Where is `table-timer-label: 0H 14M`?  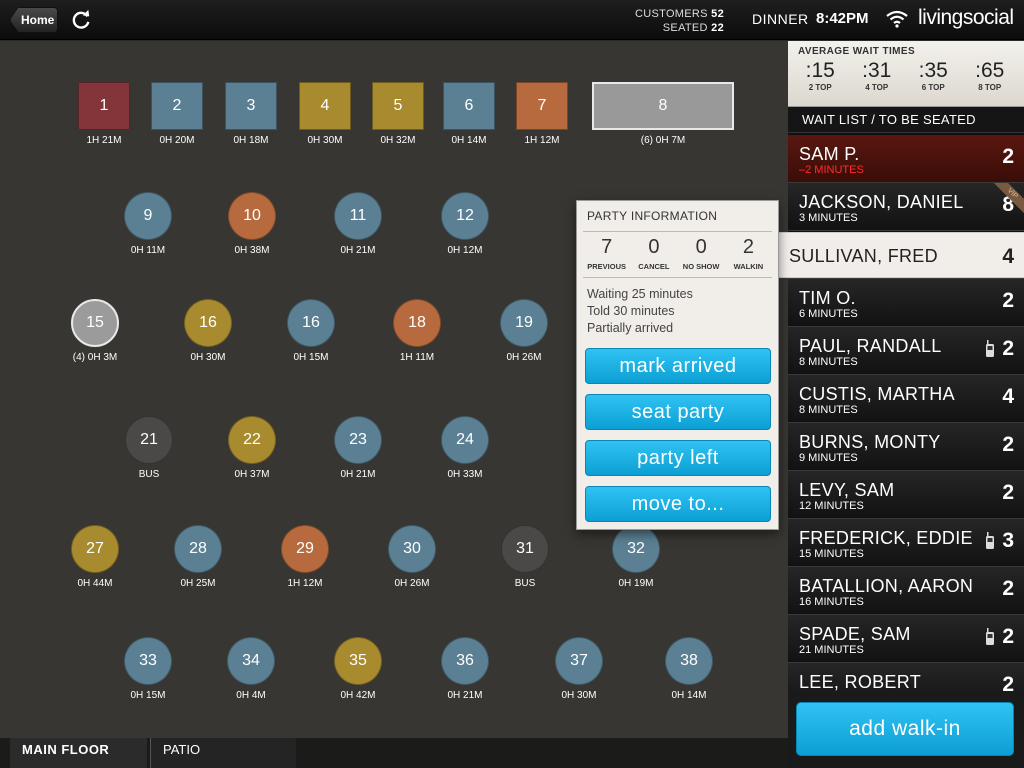 table-timer-label: 0H 14M is located at coordinates (689, 695).